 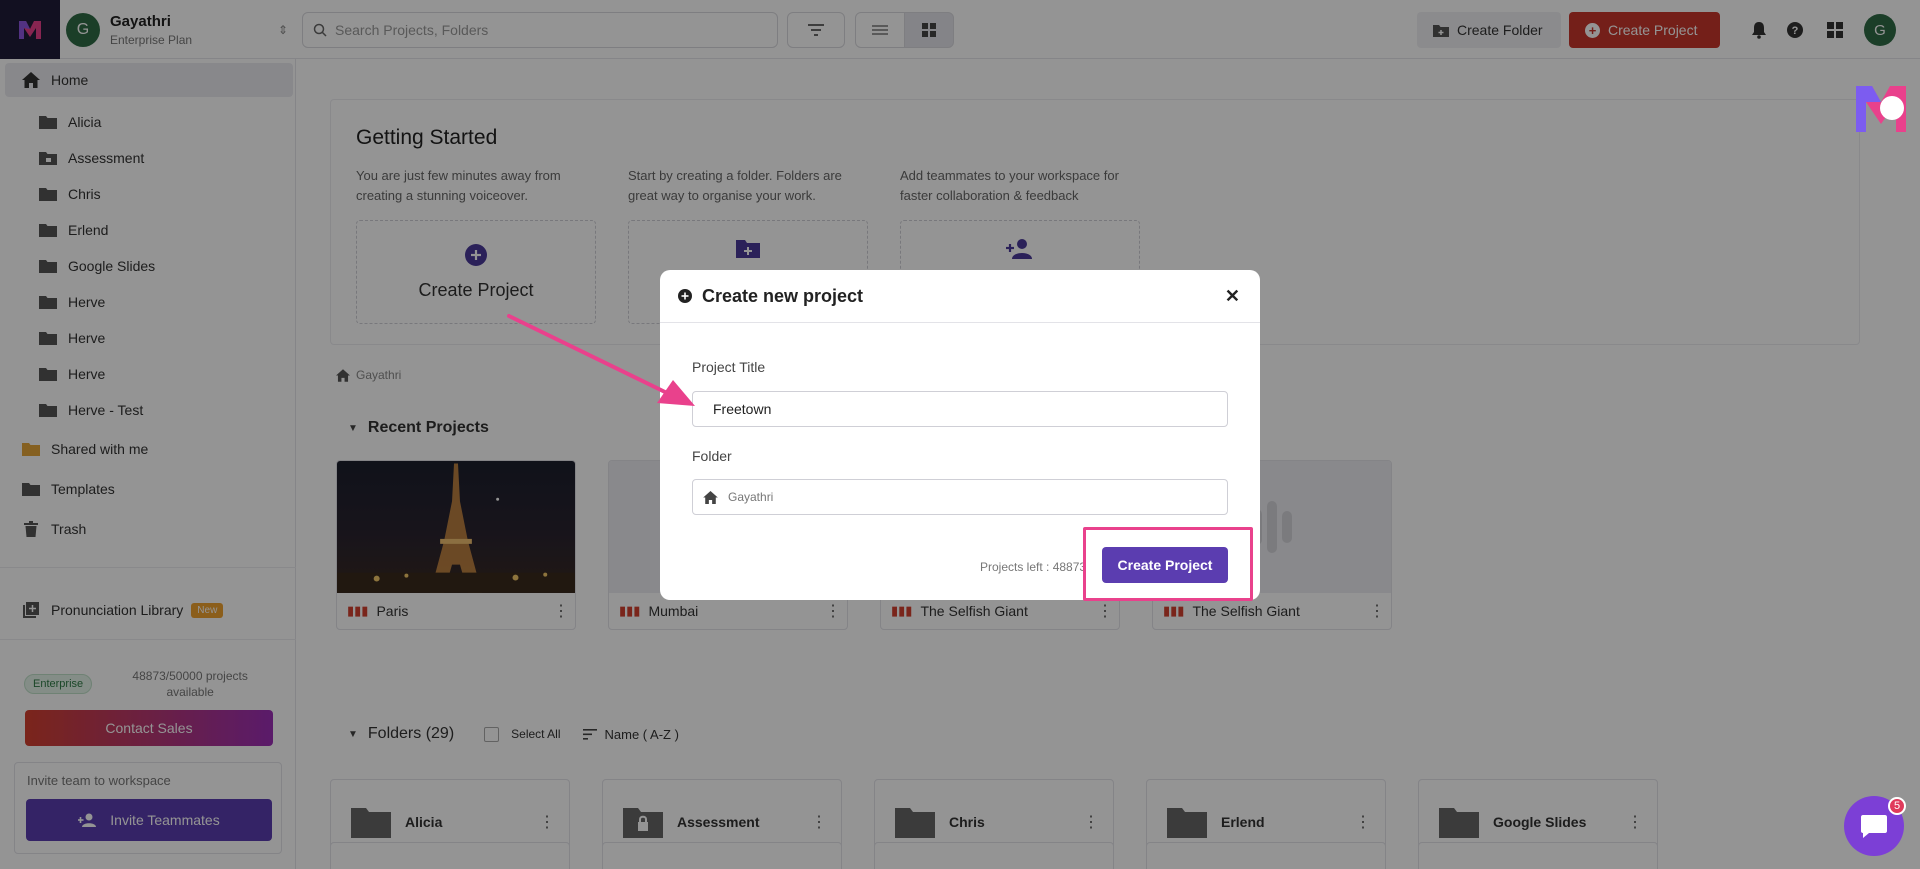 What do you see at coordinates (1168, 564) in the screenshot?
I see `highlight-annotation` at bounding box center [1168, 564].